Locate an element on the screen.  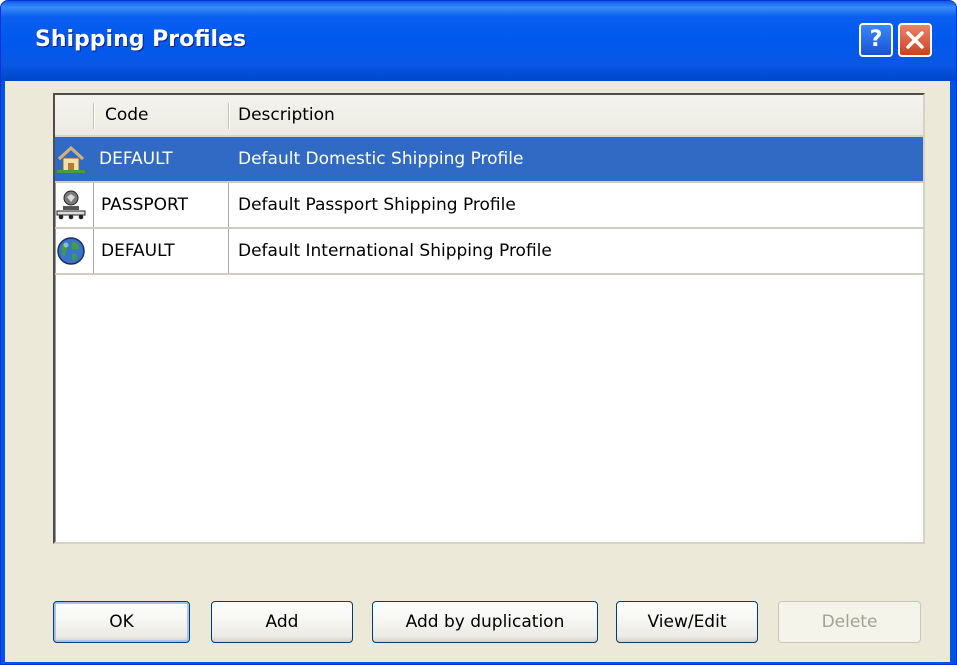
help-icon: ? is located at coordinates (876, 39).